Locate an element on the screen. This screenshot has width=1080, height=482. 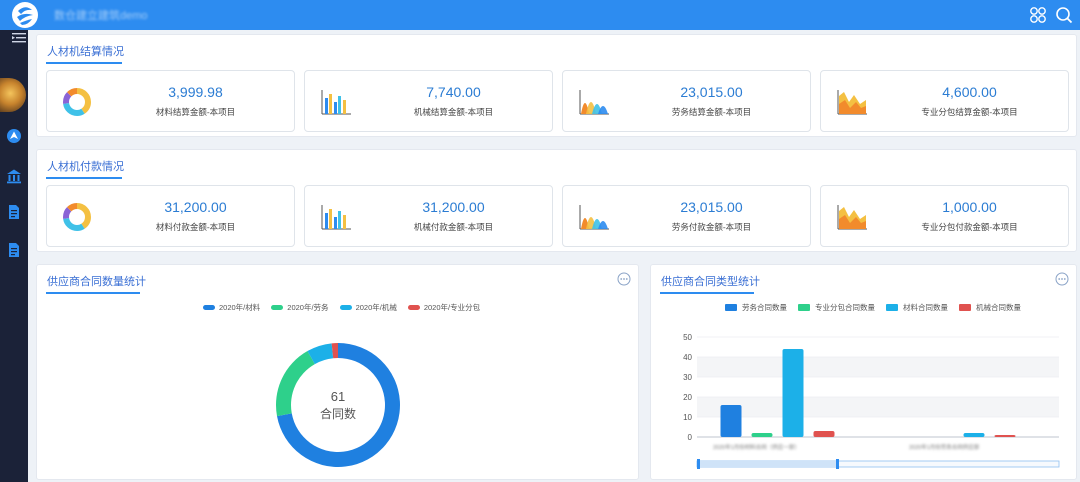
legend-item: 2020年/机械 is located at coordinates (368, 307).